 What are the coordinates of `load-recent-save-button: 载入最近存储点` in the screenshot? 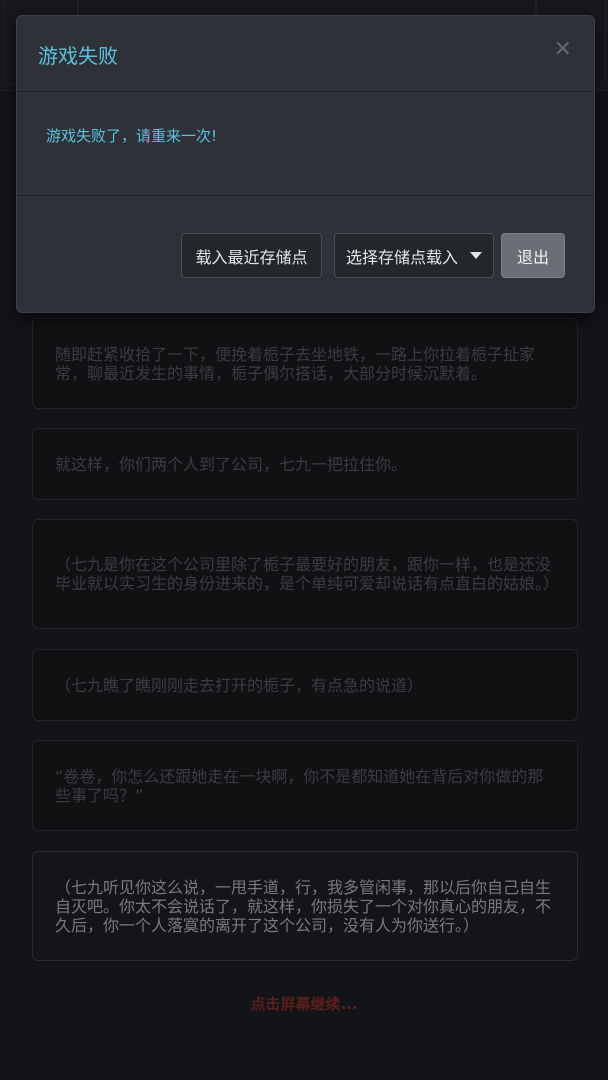 It's located at (251, 255).